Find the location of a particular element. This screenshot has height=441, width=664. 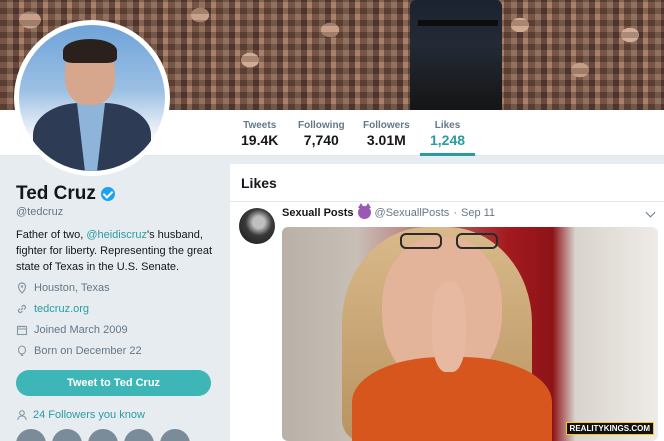

stat-following: Following 7,740 is located at coordinates (321, 134).